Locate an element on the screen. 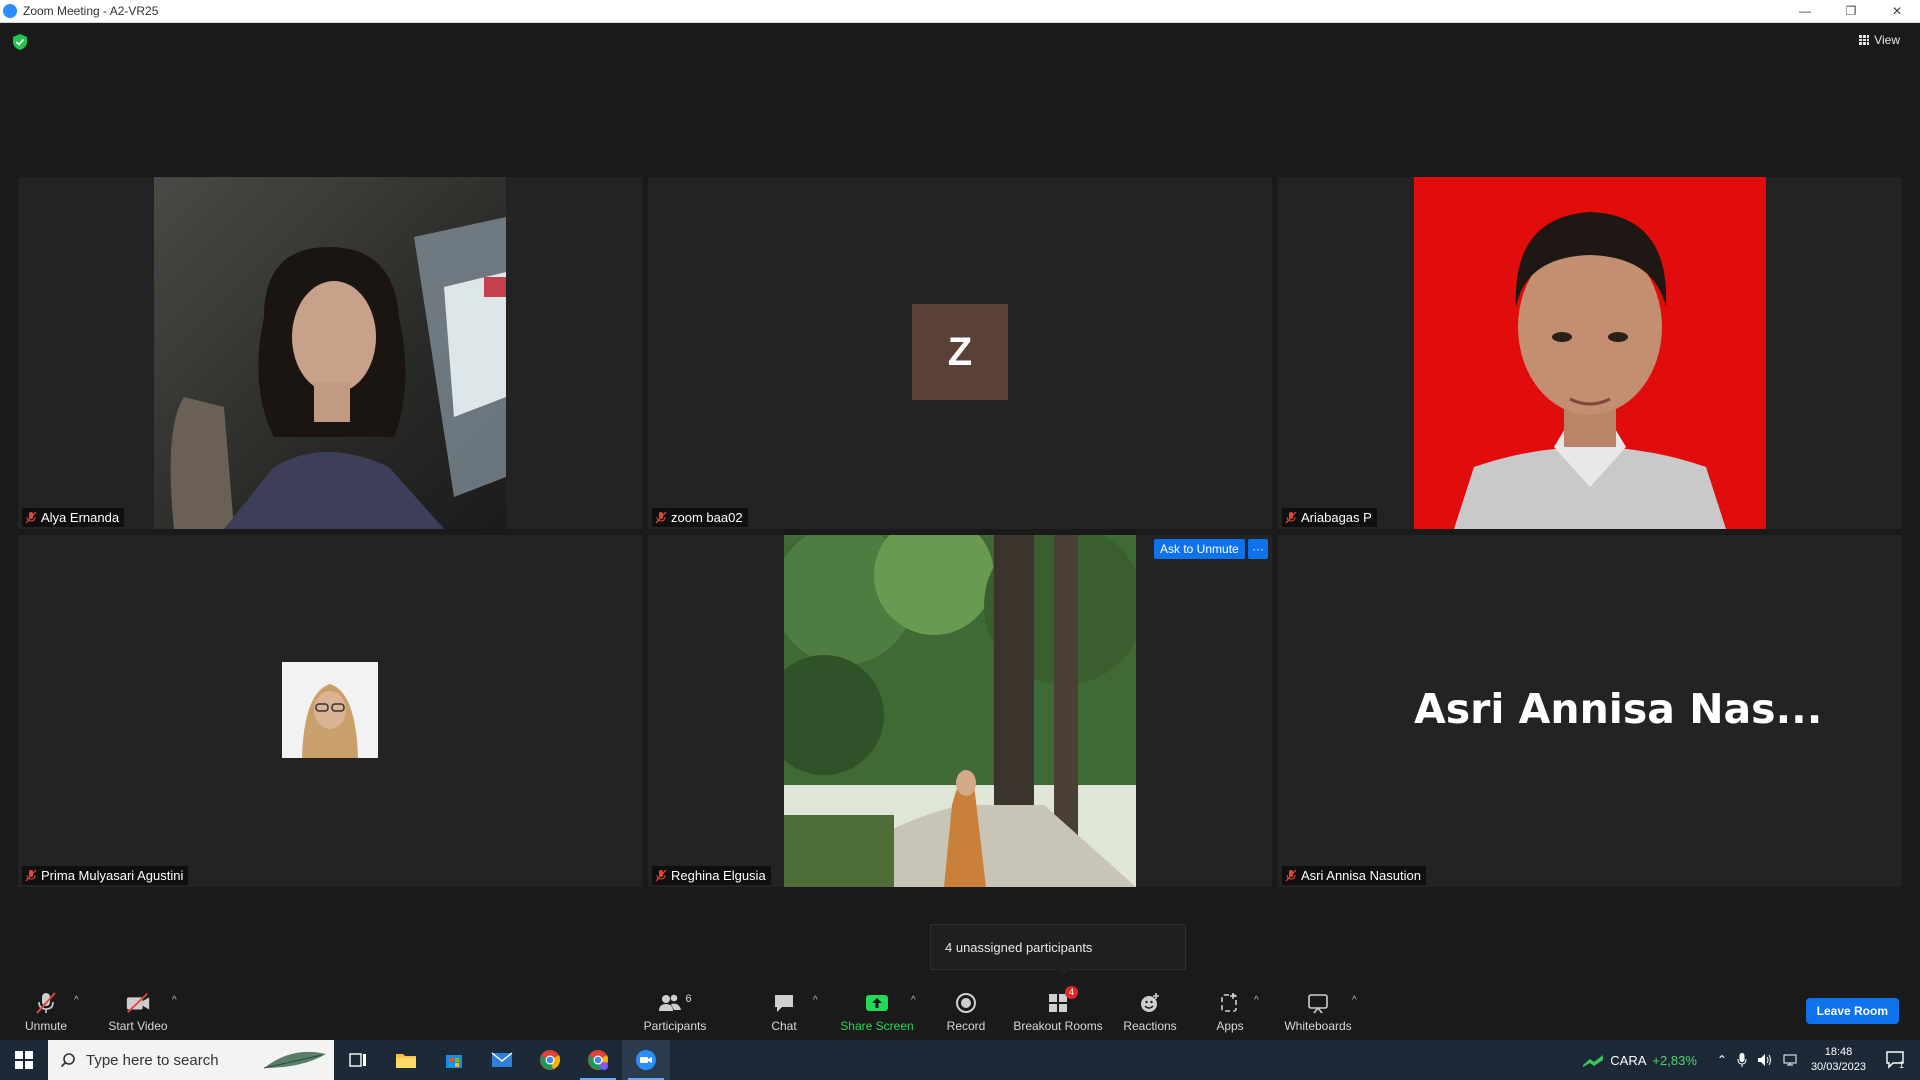 This screenshot has height=1080, width=1920. participant-name-tag: Asri Annisa Nasution is located at coordinates (1354, 875).